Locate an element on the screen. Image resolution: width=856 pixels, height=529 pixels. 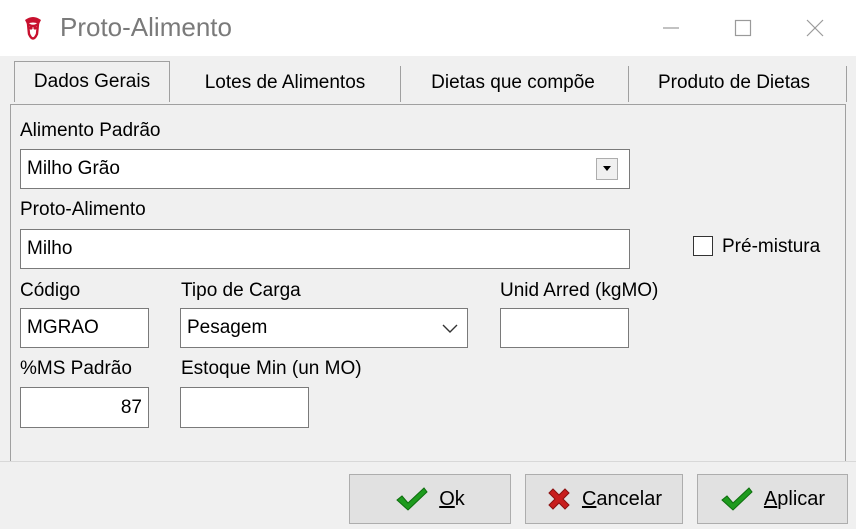
ms-padrao-input: 87 is located at coordinates (84, 407).